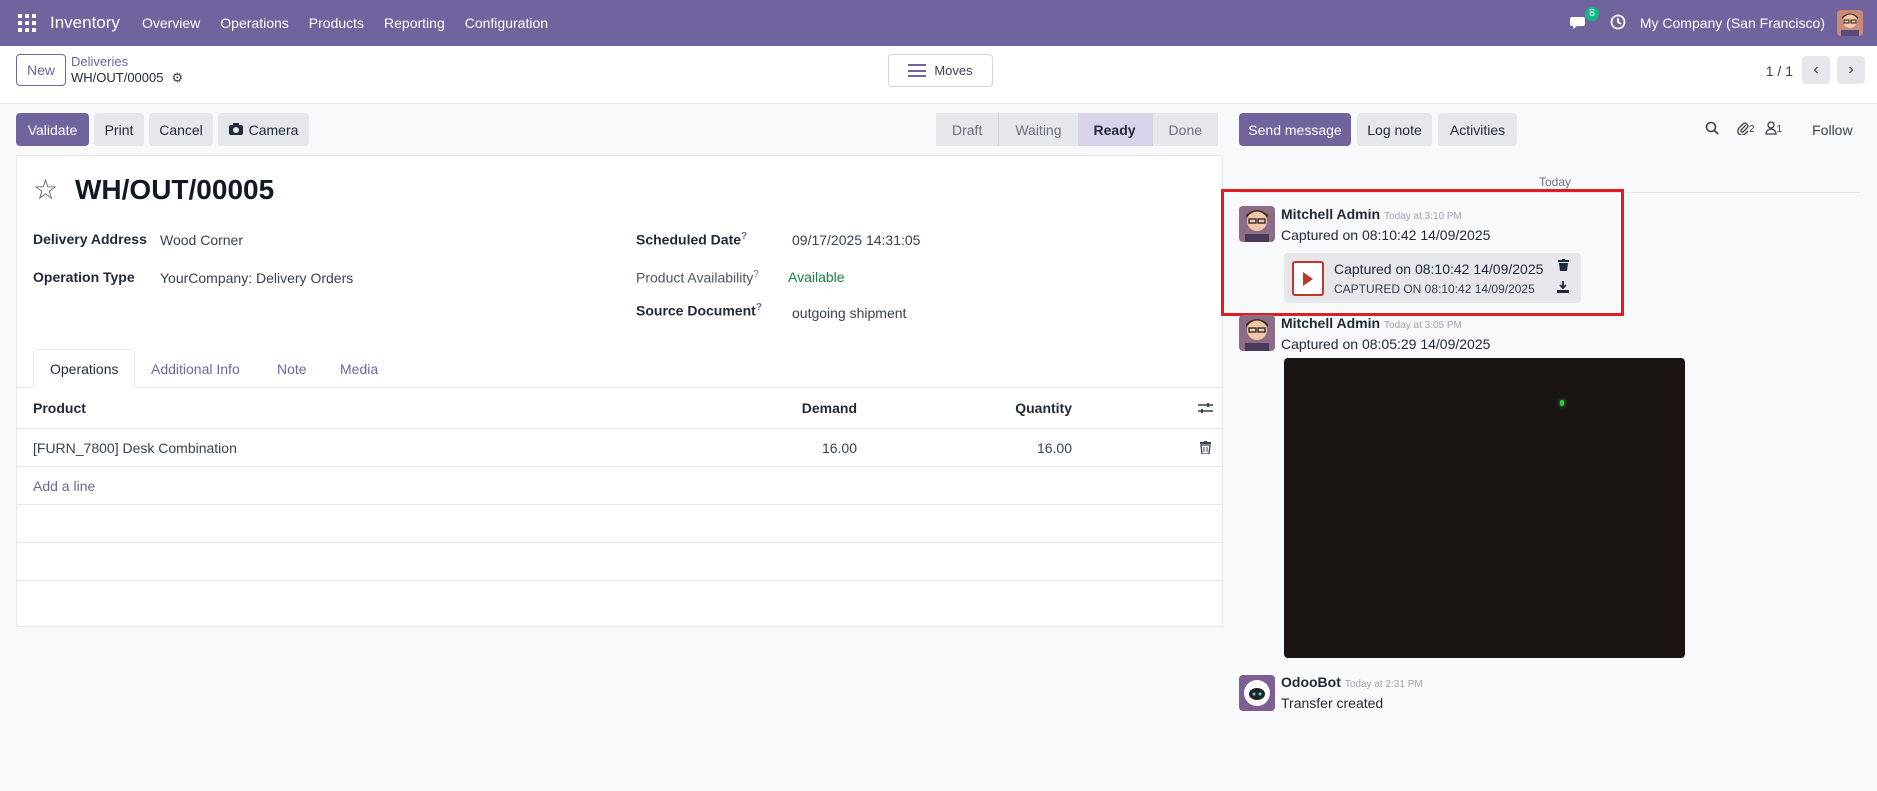 This screenshot has height=791, width=1877. I want to click on stage-waiting: Waiting, so click(1038, 129).